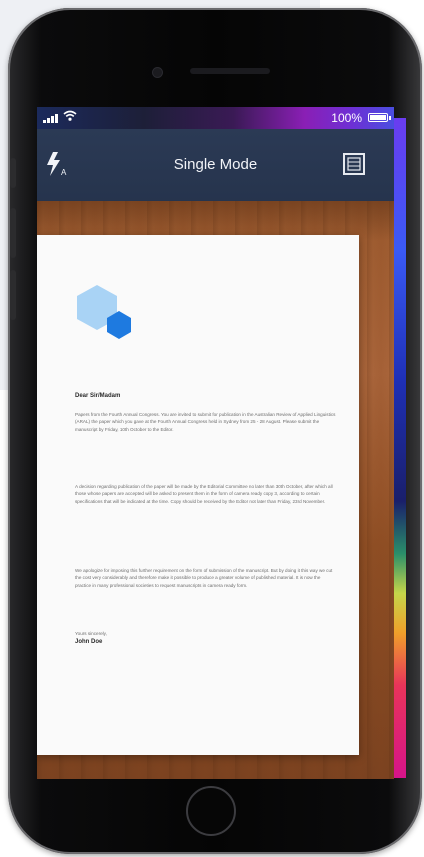 The width and height of the screenshot is (424, 857). I want to click on home-button, so click(211, 811).